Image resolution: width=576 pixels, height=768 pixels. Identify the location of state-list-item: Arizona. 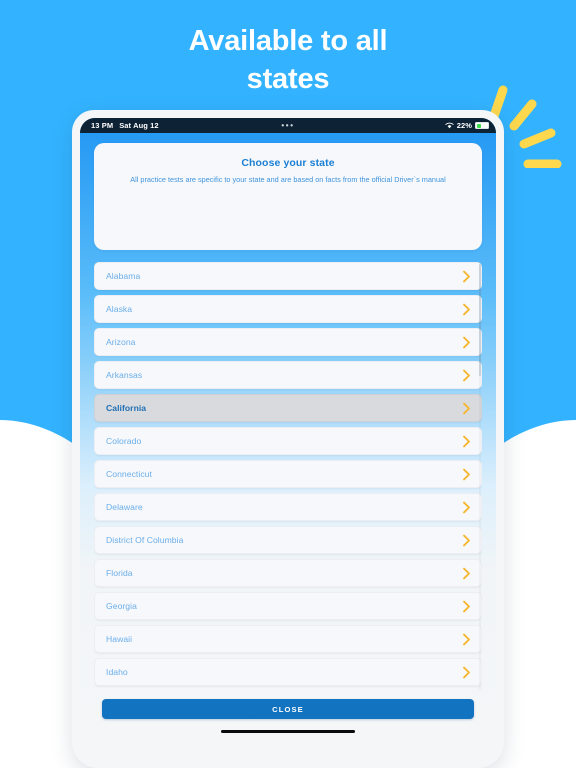
(288, 342).